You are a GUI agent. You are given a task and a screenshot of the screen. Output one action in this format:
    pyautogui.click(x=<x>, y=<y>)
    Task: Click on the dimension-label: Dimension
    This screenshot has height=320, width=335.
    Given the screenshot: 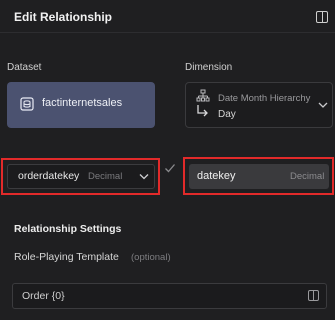 What is the action you would take?
    pyautogui.click(x=209, y=67)
    